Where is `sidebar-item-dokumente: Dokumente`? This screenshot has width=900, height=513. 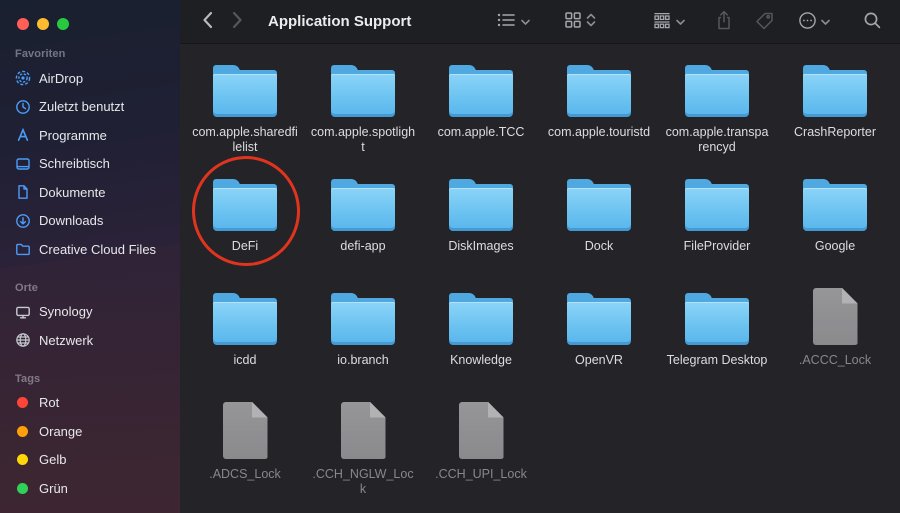 sidebar-item-dokumente: Dokumente is located at coordinates (90, 192).